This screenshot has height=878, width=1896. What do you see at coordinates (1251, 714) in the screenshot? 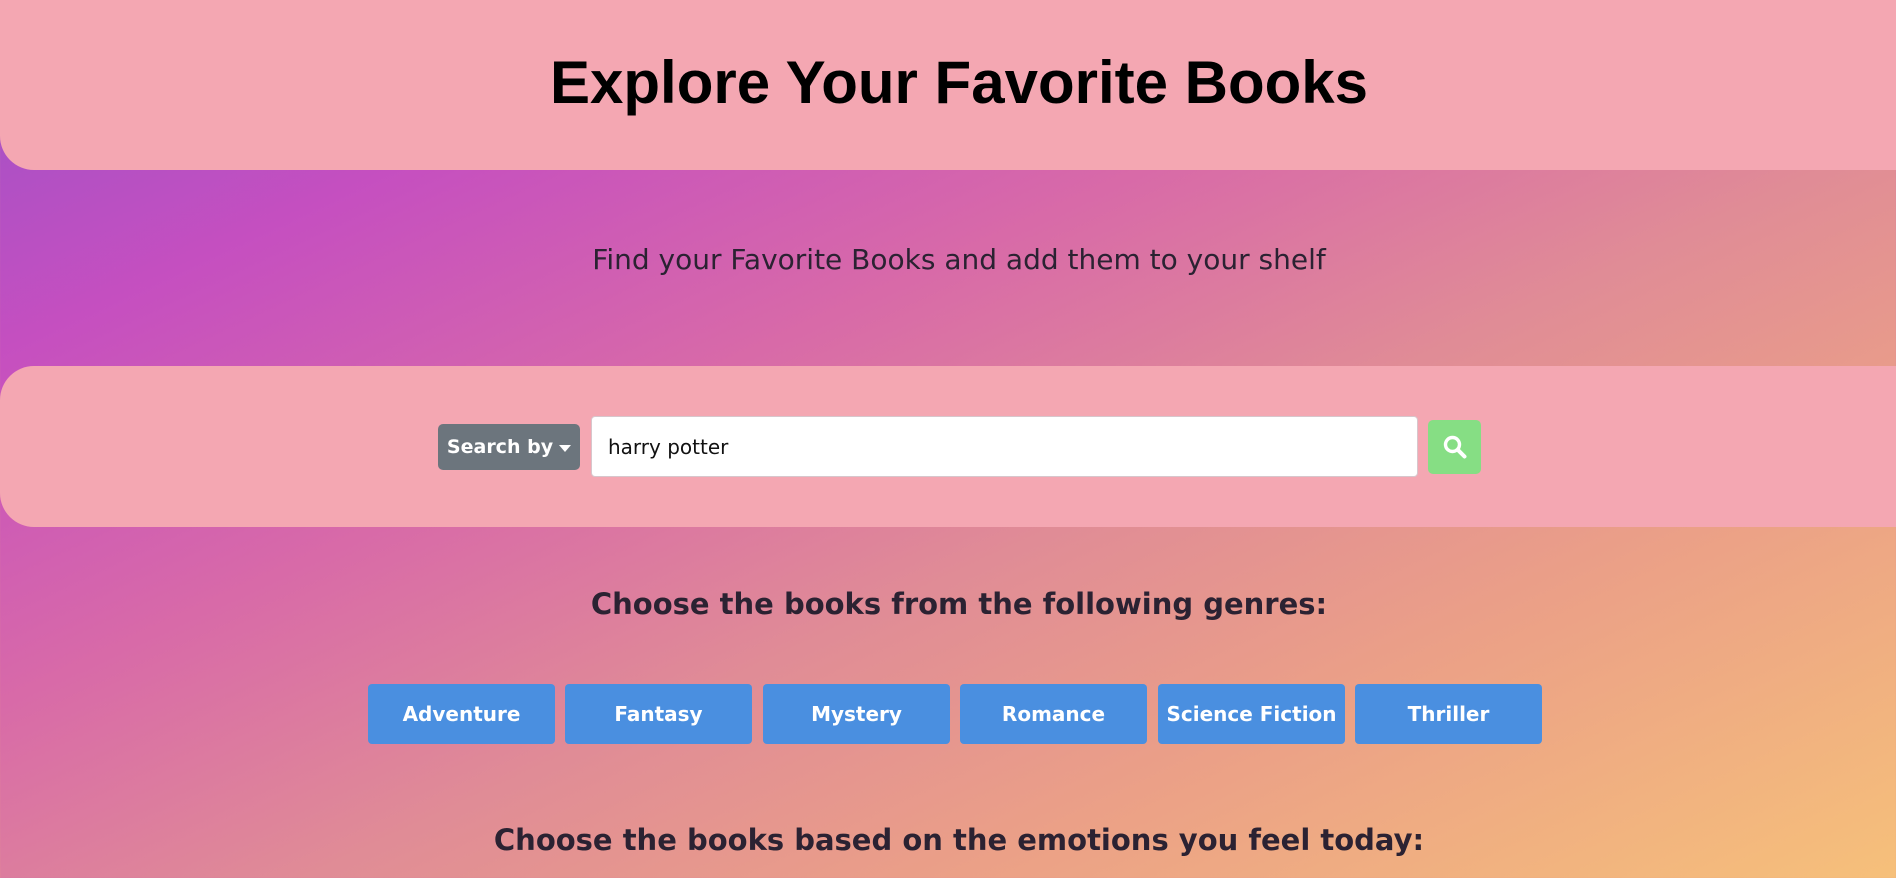
I see `genre-button-science-fiction: Science Fiction` at bounding box center [1251, 714].